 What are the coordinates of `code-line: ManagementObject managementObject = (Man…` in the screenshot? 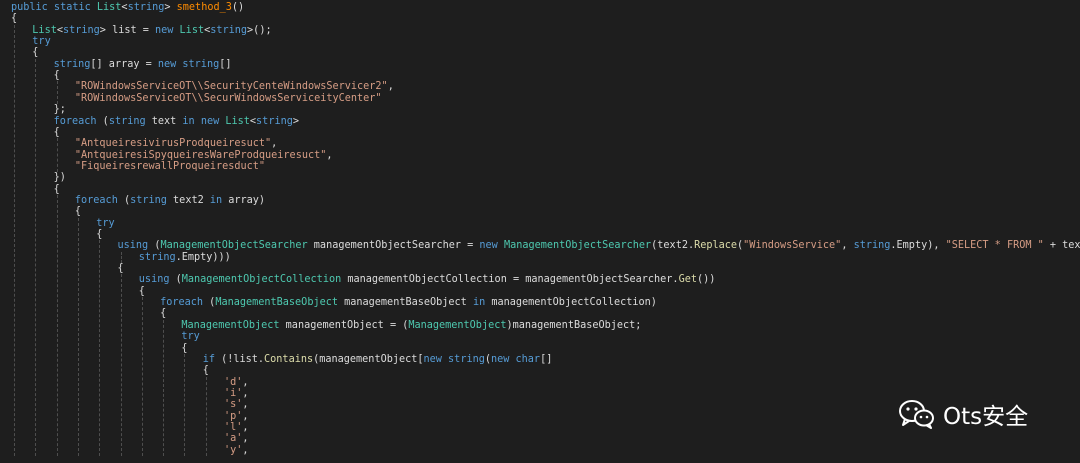 It's located at (411, 326).